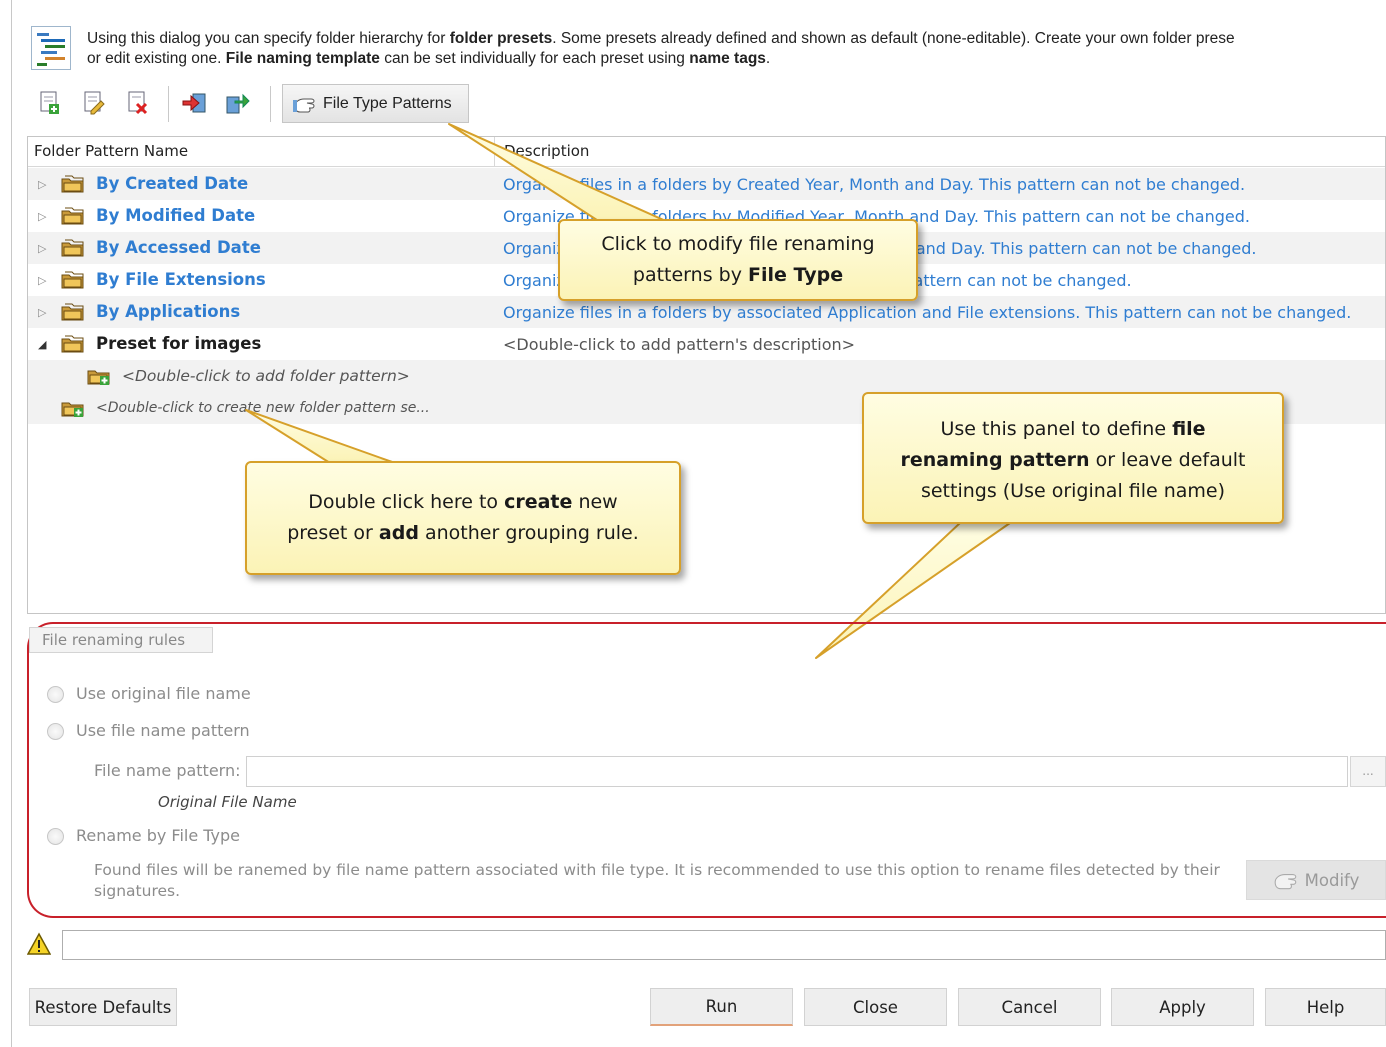  I want to click on status-field, so click(724, 945).